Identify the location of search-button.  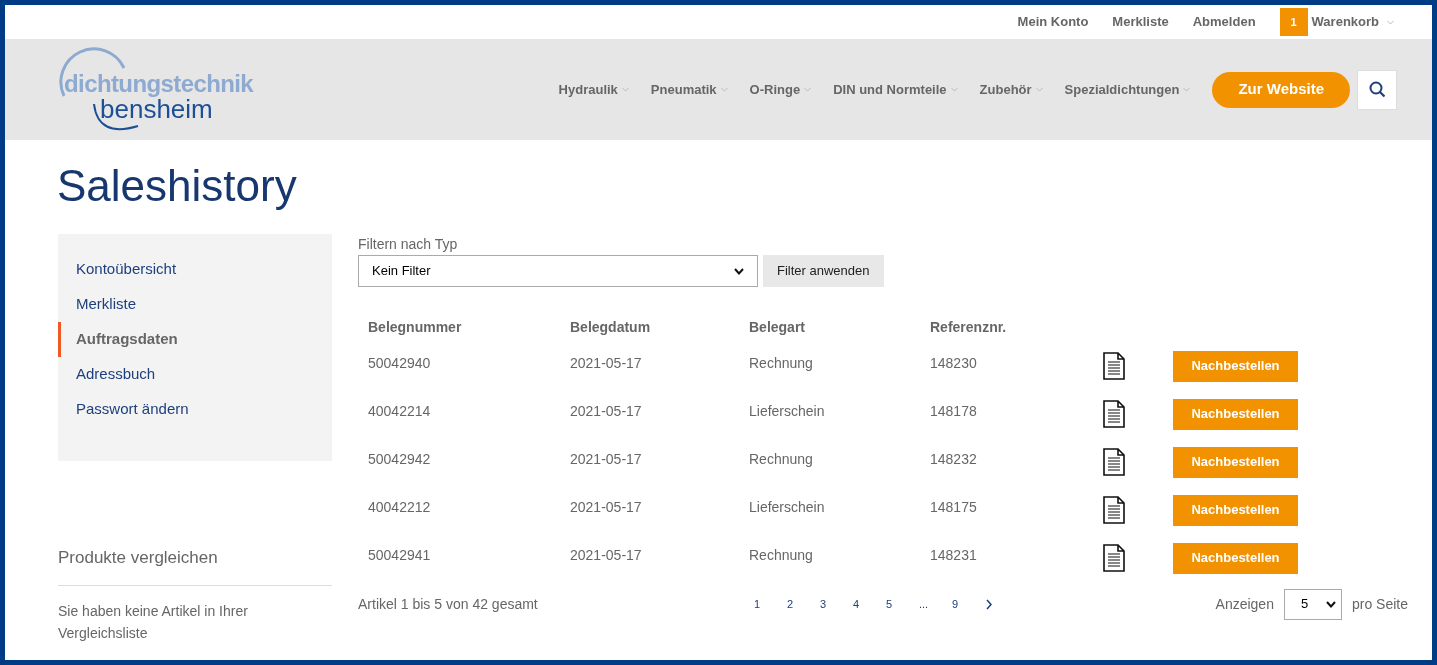
(1377, 89).